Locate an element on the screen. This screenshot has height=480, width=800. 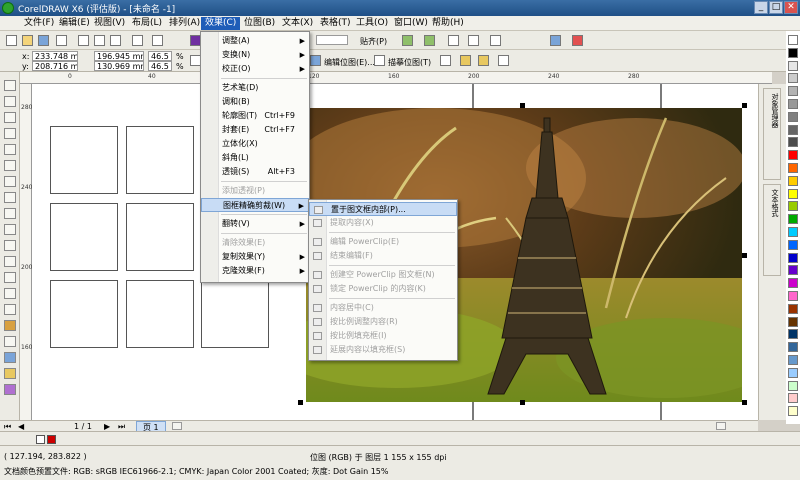
y-position-field: 208.716 mm is located at coordinates (55, 66).